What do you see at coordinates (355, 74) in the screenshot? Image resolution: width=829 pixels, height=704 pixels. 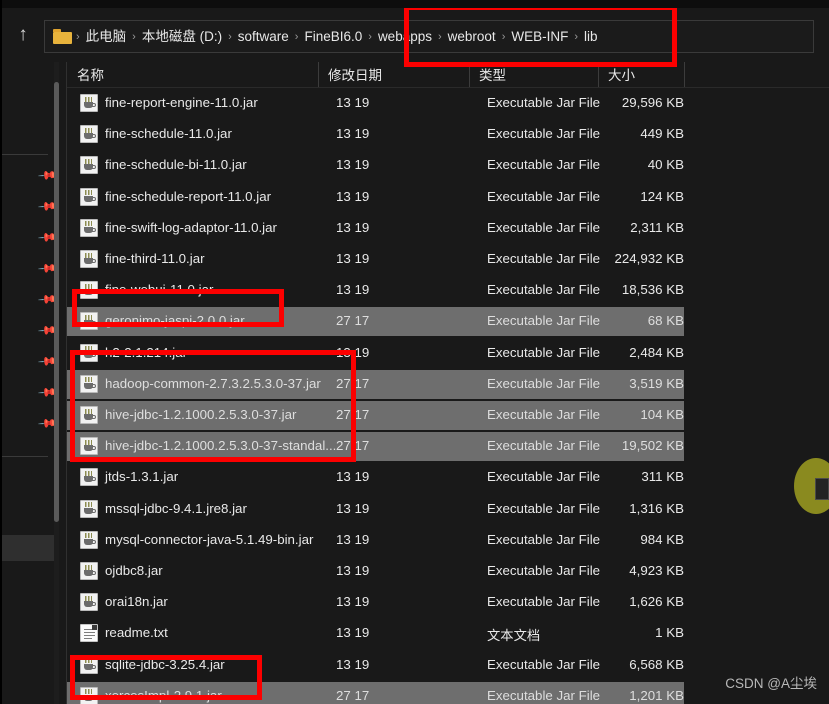 I see `column-header-date: 修改日期` at bounding box center [355, 74].